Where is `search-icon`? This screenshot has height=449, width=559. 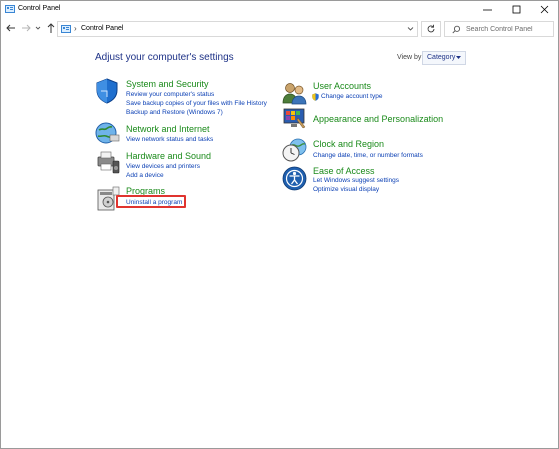 search-icon is located at coordinates (456, 29).